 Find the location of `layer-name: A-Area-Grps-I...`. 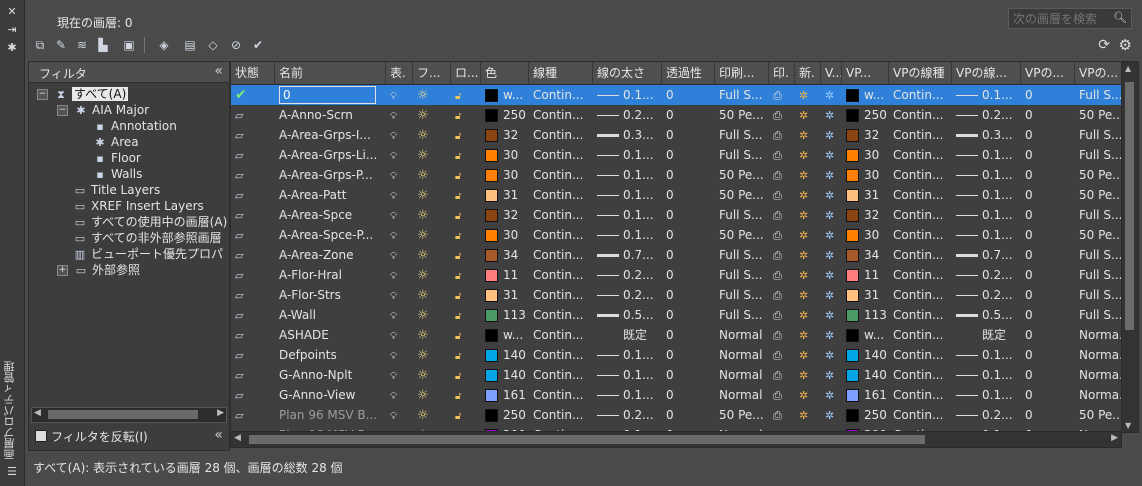

layer-name: A-Area-Grps-I... is located at coordinates (325, 135).